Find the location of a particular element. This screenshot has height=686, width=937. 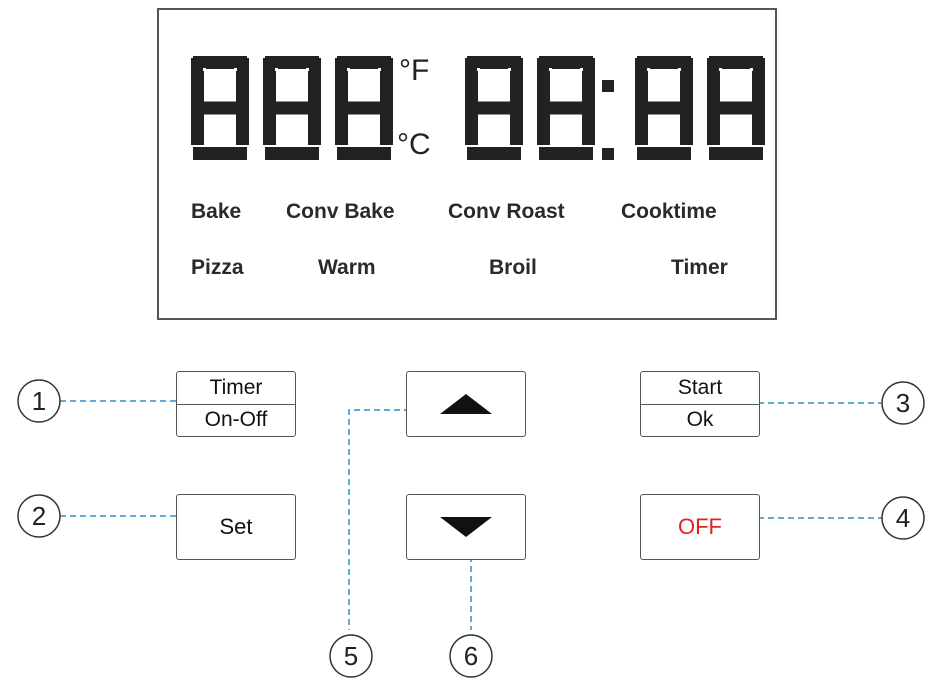

start-ok-button: Start Ok is located at coordinates (700, 404).